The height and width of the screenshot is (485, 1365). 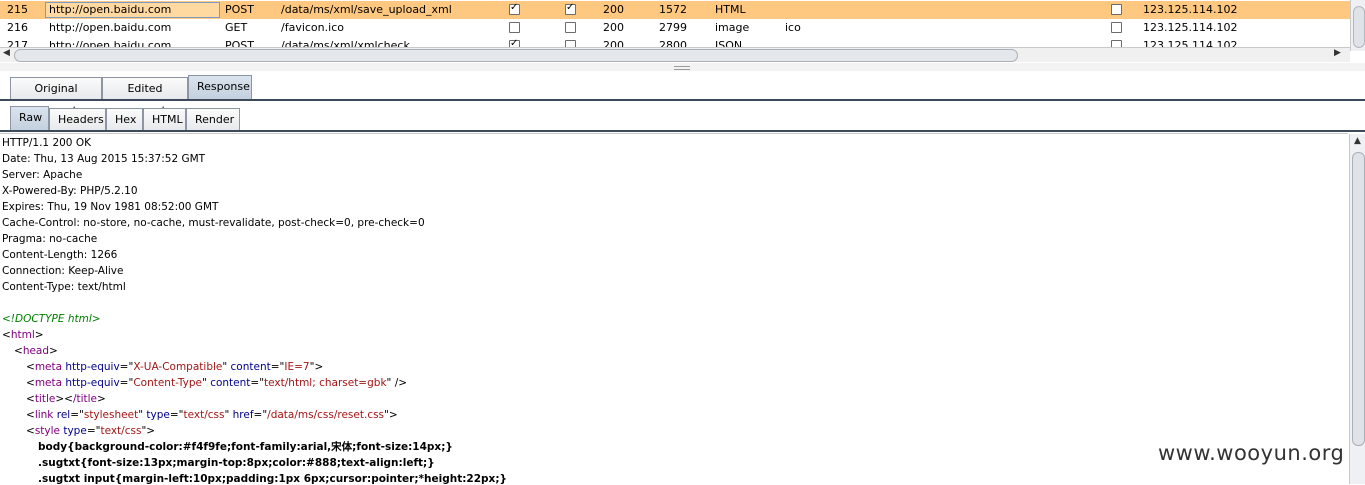 What do you see at coordinates (168, 383) in the screenshot?
I see `attr-value: Content-Type` at bounding box center [168, 383].